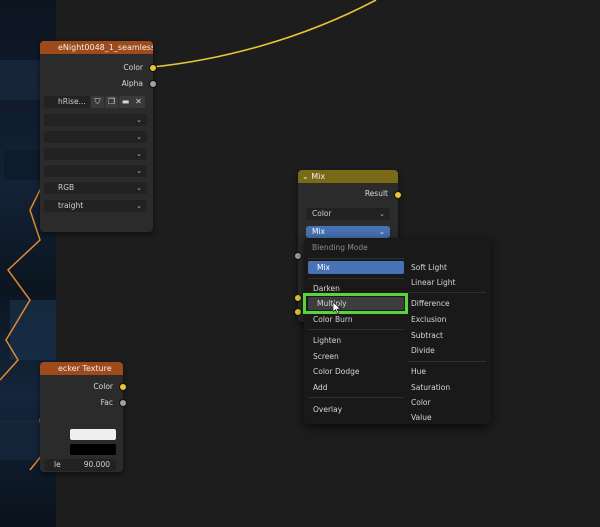 The image size is (600, 527). Describe the element at coordinates (97, 102) in the screenshot. I see `fake-user-shield-icon: ⛉` at that location.